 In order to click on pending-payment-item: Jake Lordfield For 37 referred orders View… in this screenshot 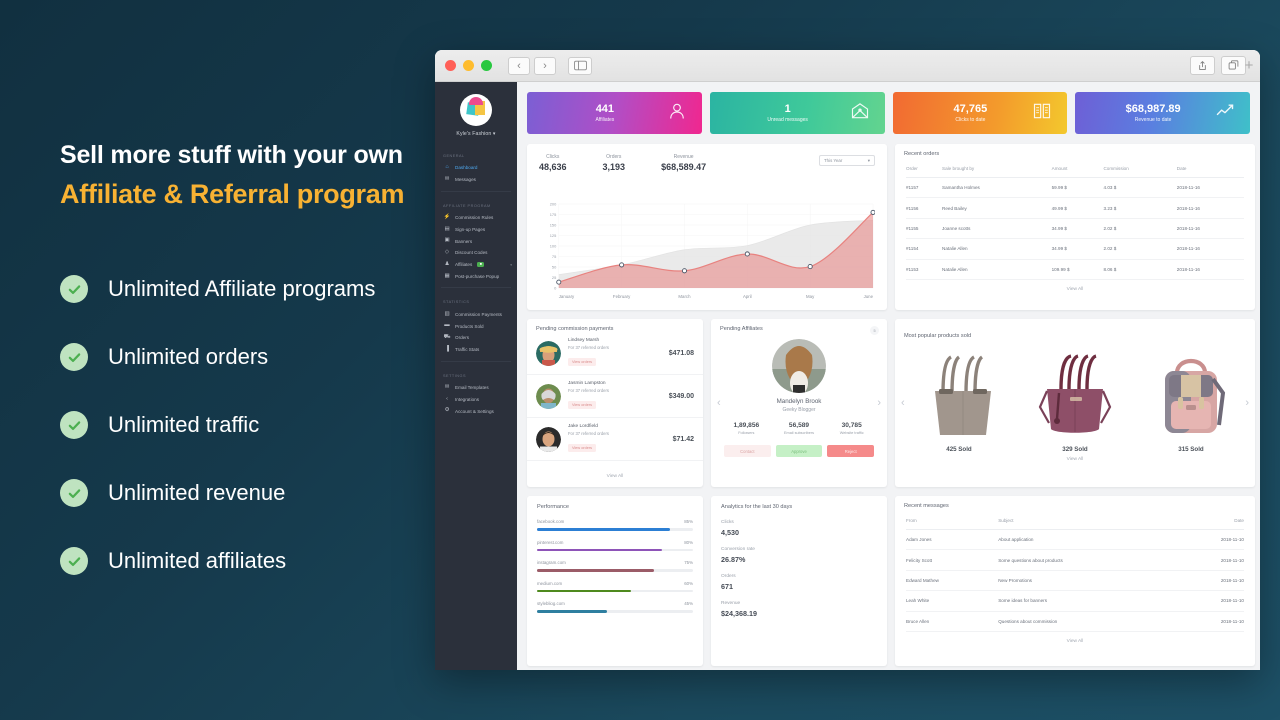, I will do `click(615, 439)`.